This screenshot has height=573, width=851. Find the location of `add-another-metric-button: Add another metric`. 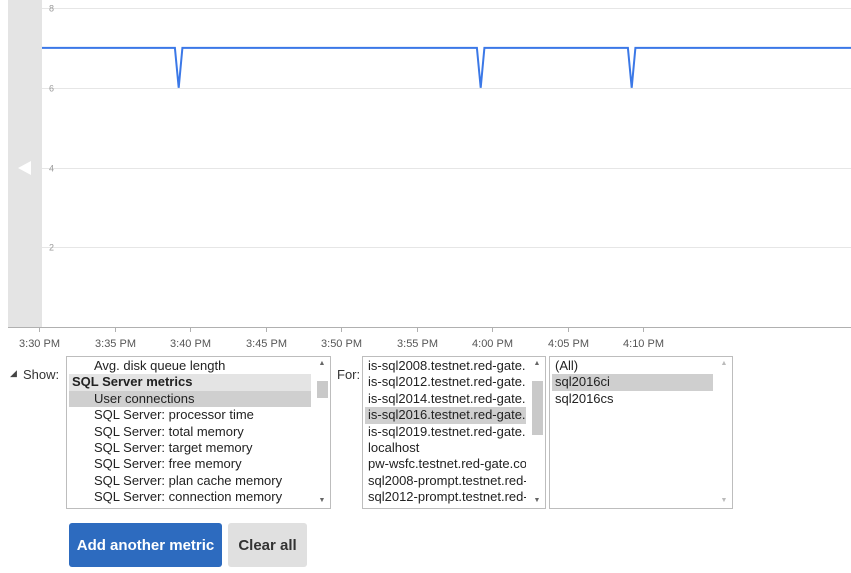

add-another-metric-button: Add another metric is located at coordinates (145, 545).